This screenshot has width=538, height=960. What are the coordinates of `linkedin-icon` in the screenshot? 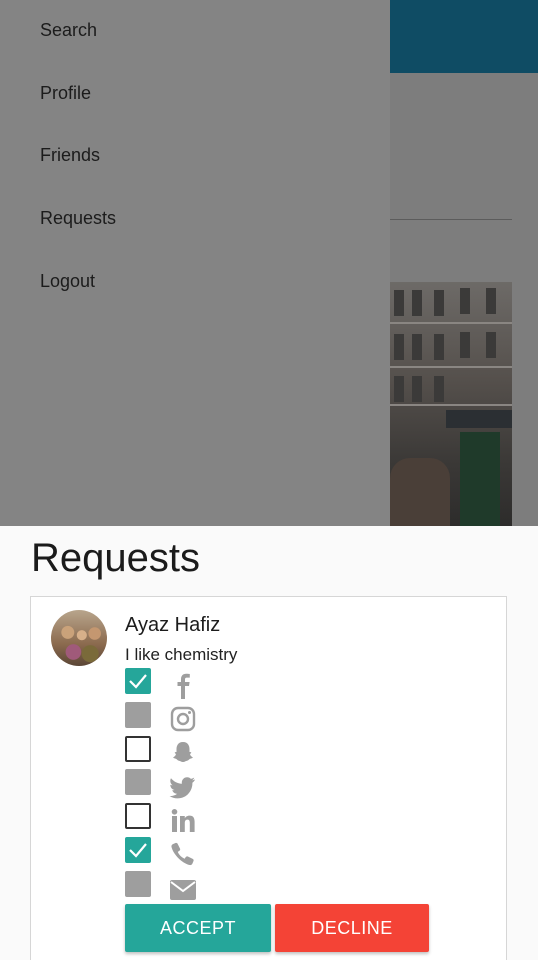 It's located at (183, 820).